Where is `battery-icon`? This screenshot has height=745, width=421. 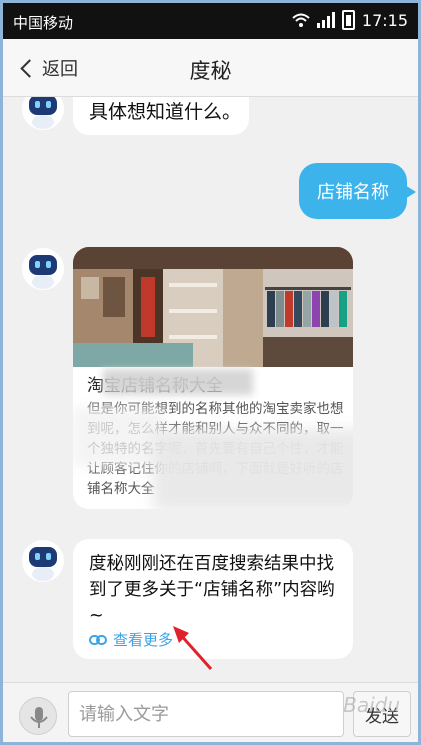 battery-icon is located at coordinates (348, 20).